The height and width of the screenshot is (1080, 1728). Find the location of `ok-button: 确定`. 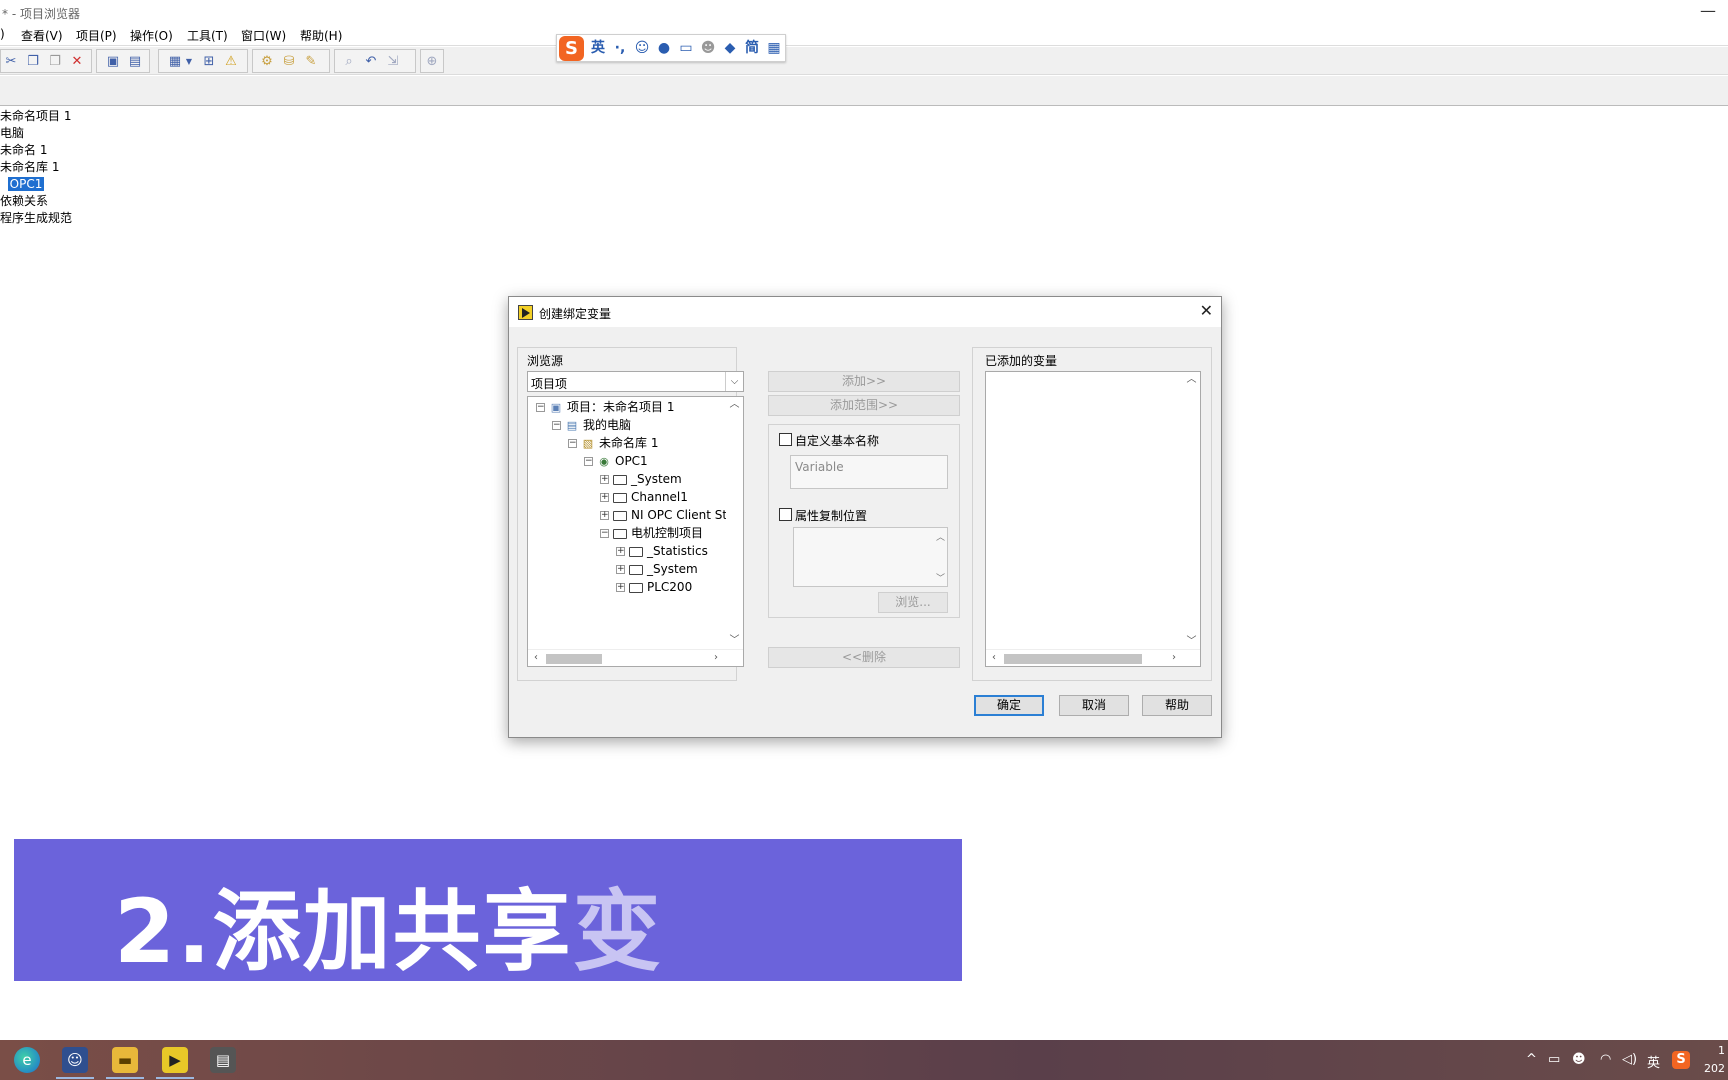

ok-button: 确定 is located at coordinates (1009, 705).